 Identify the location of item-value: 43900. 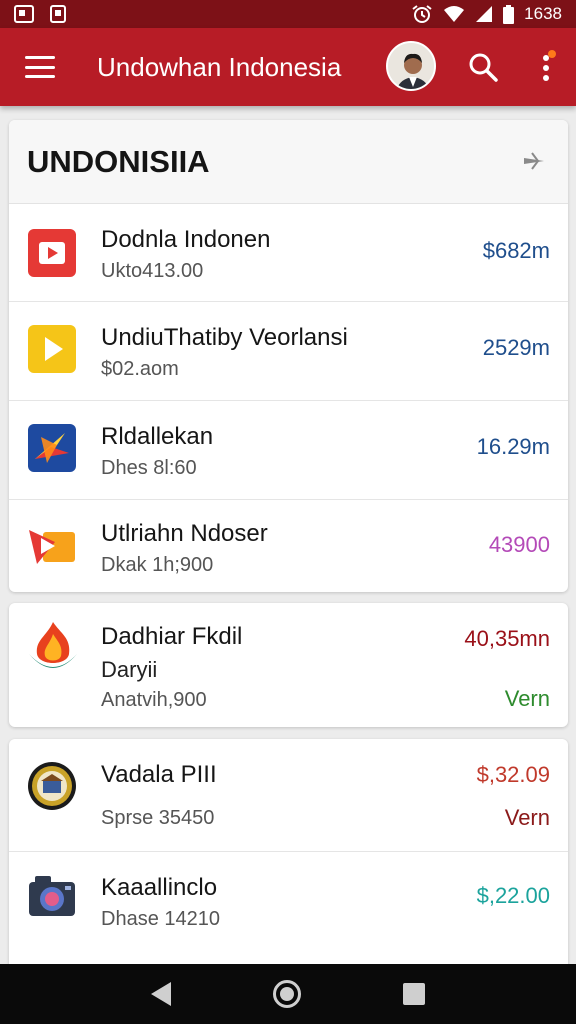
(519, 544).